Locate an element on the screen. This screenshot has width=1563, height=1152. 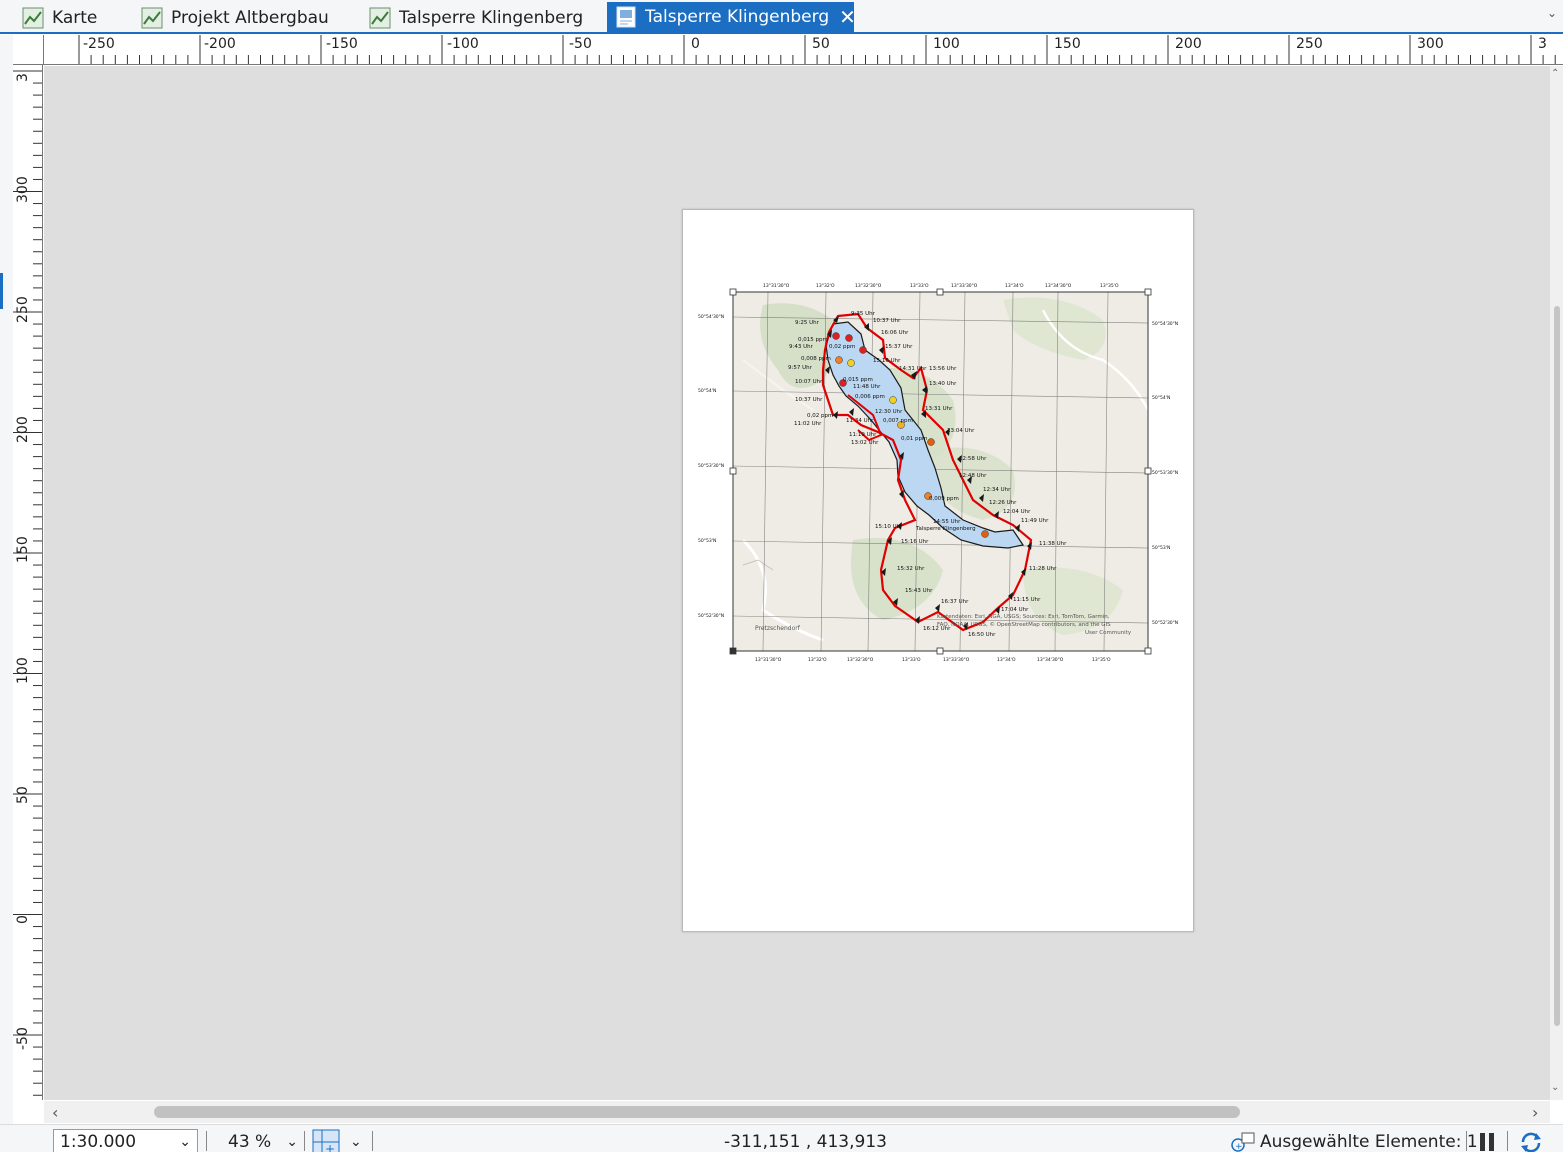
tab-projekt-altbergbau: Projekt Altbergbau is located at coordinates (231, 17).